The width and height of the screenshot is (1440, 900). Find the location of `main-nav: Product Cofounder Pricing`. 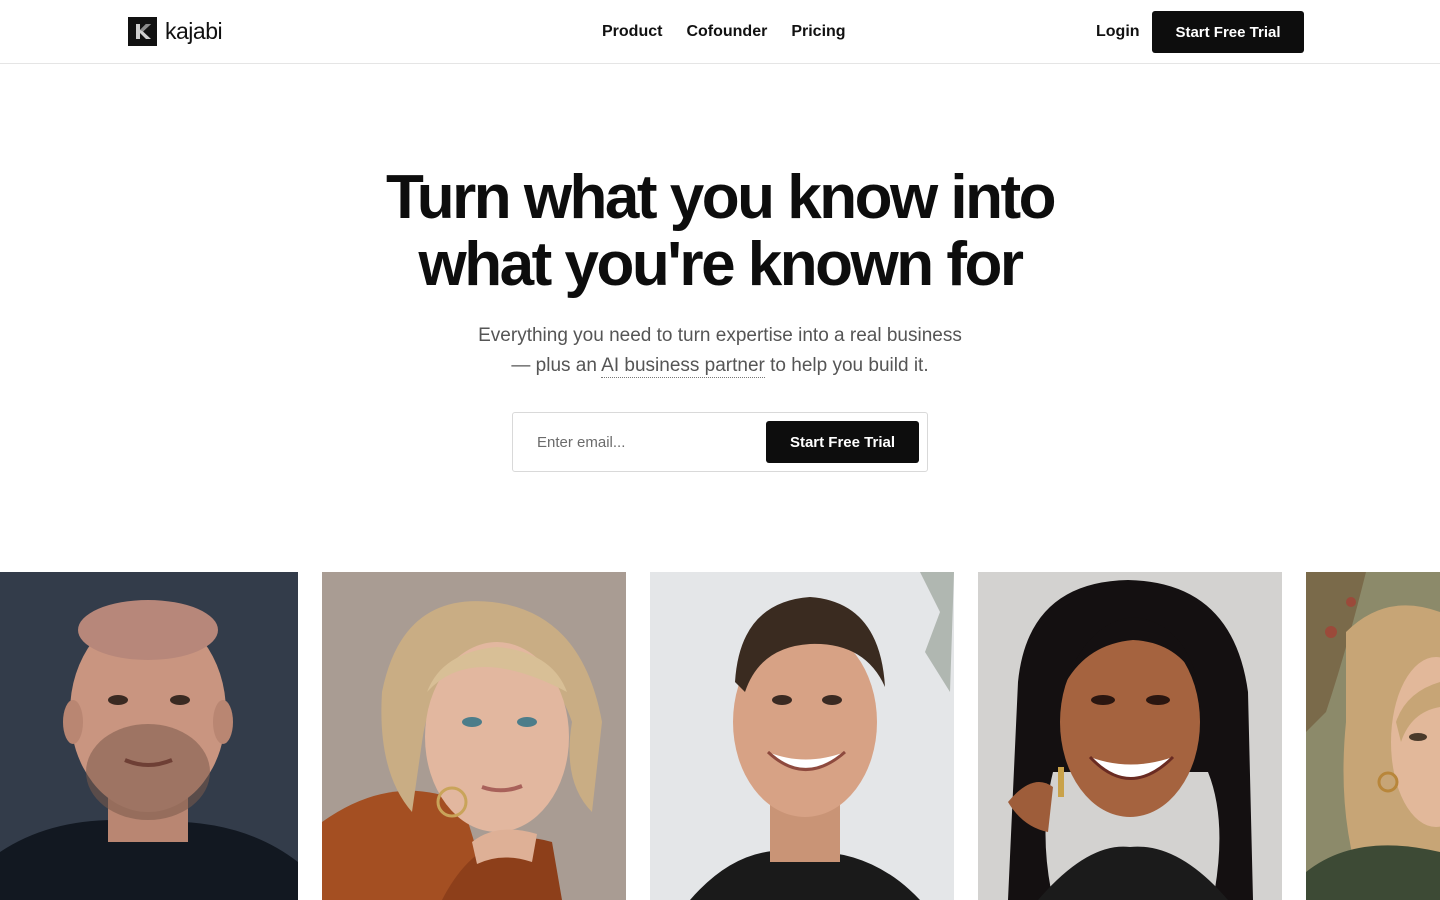

main-nav: Product Cofounder Pricing is located at coordinates (724, 32).